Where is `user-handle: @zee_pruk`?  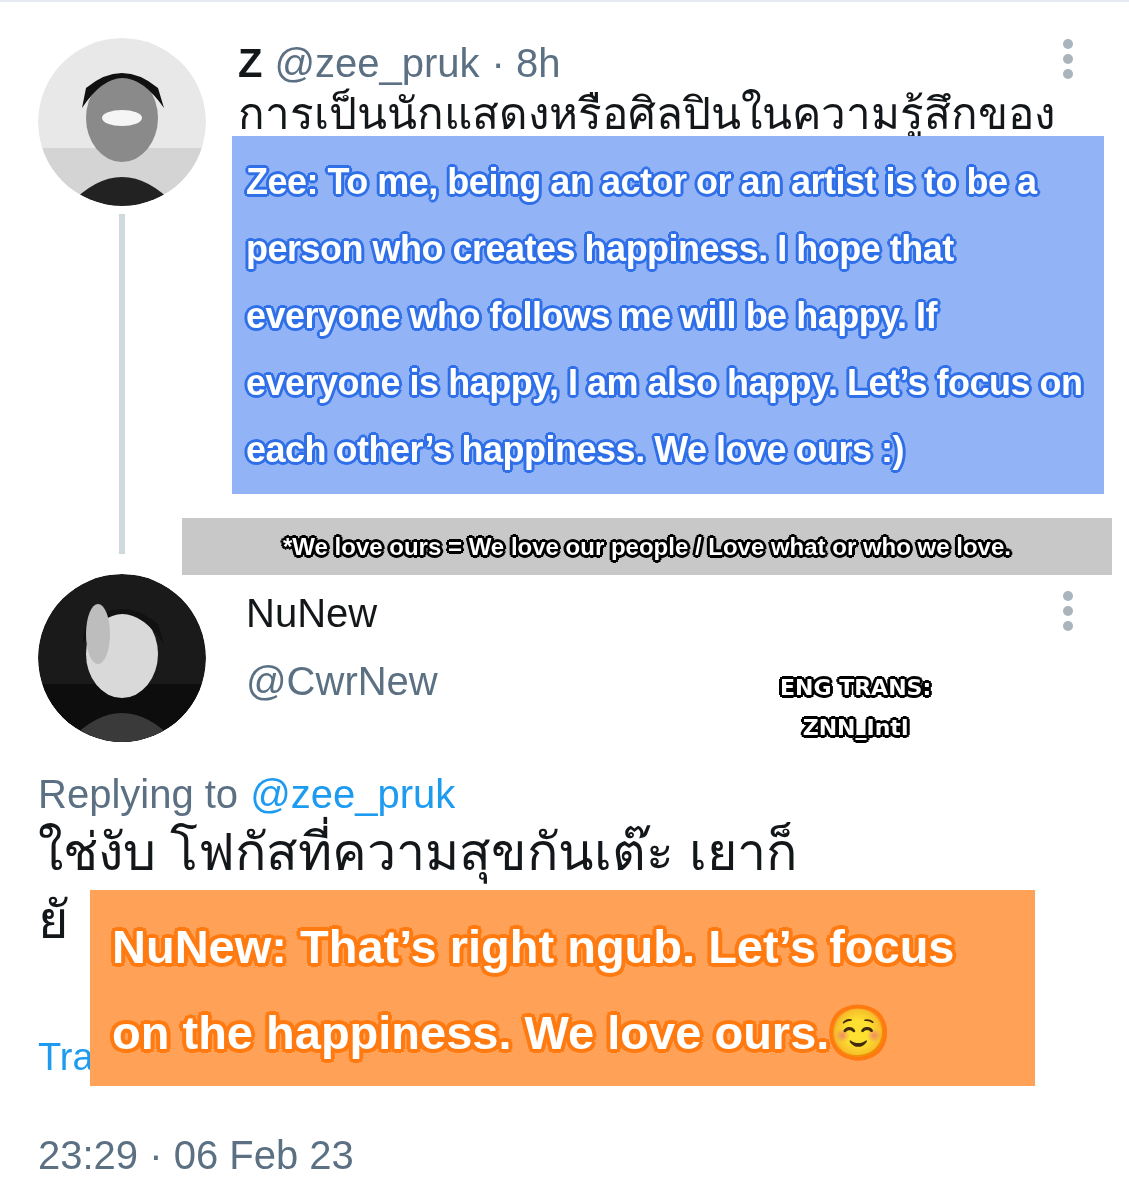
user-handle: @zee_pruk is located at coordinates (377, 63).